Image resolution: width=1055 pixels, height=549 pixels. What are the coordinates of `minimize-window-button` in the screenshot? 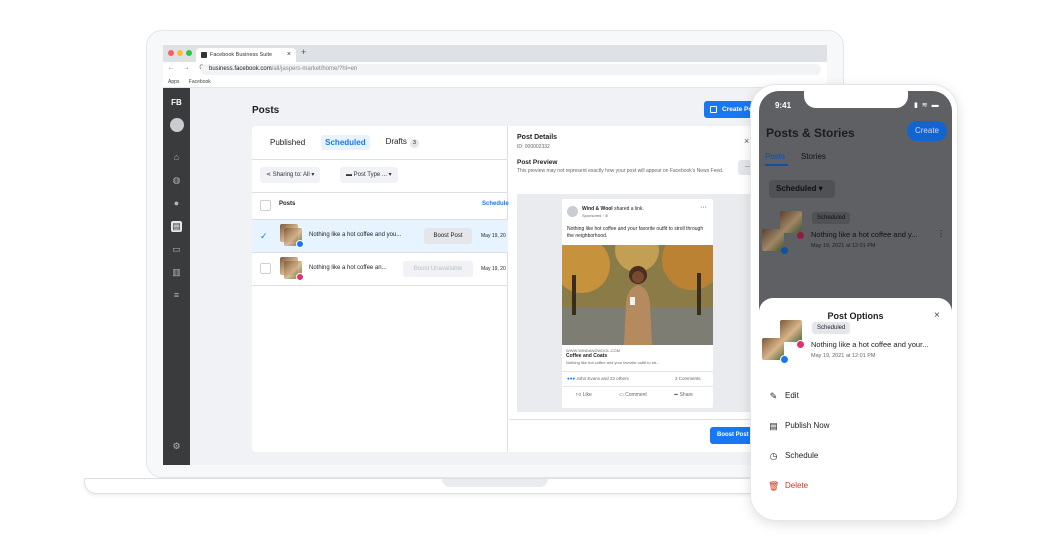 It's located at (180, 53).